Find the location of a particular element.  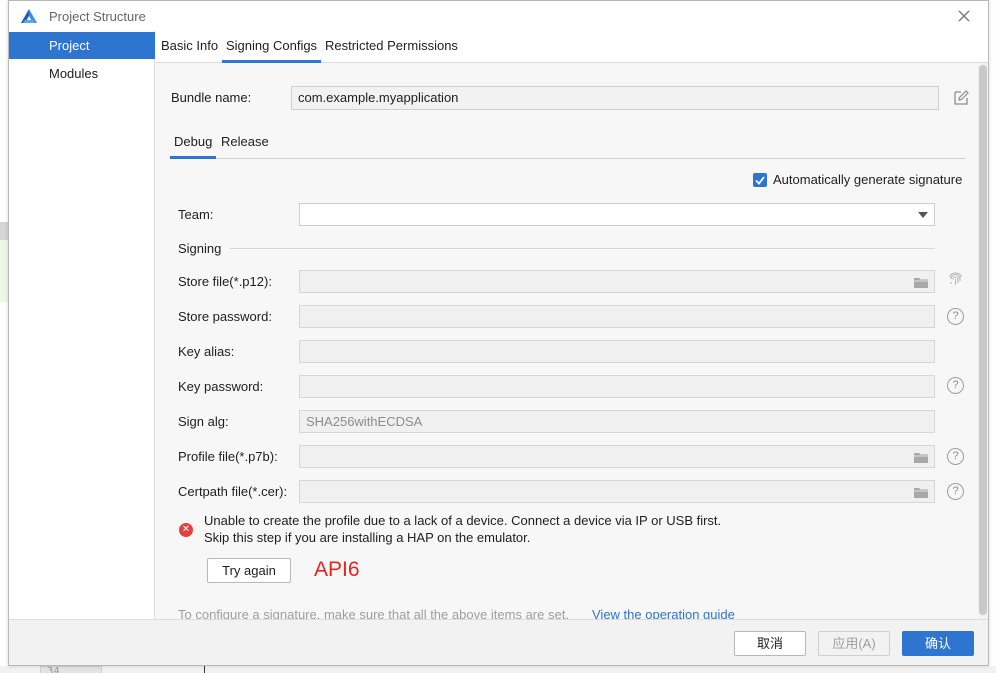

signing-section-label: Signing is located at coordinates (200, 248).